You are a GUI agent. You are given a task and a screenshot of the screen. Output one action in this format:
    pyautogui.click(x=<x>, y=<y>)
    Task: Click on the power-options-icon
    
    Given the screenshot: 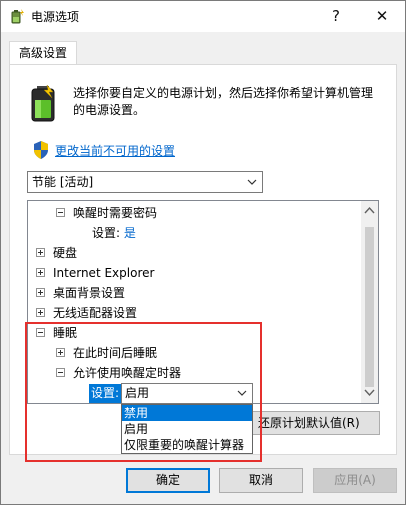 What is the action you would take?
    pyautogui.click(x=17, y=16)
    